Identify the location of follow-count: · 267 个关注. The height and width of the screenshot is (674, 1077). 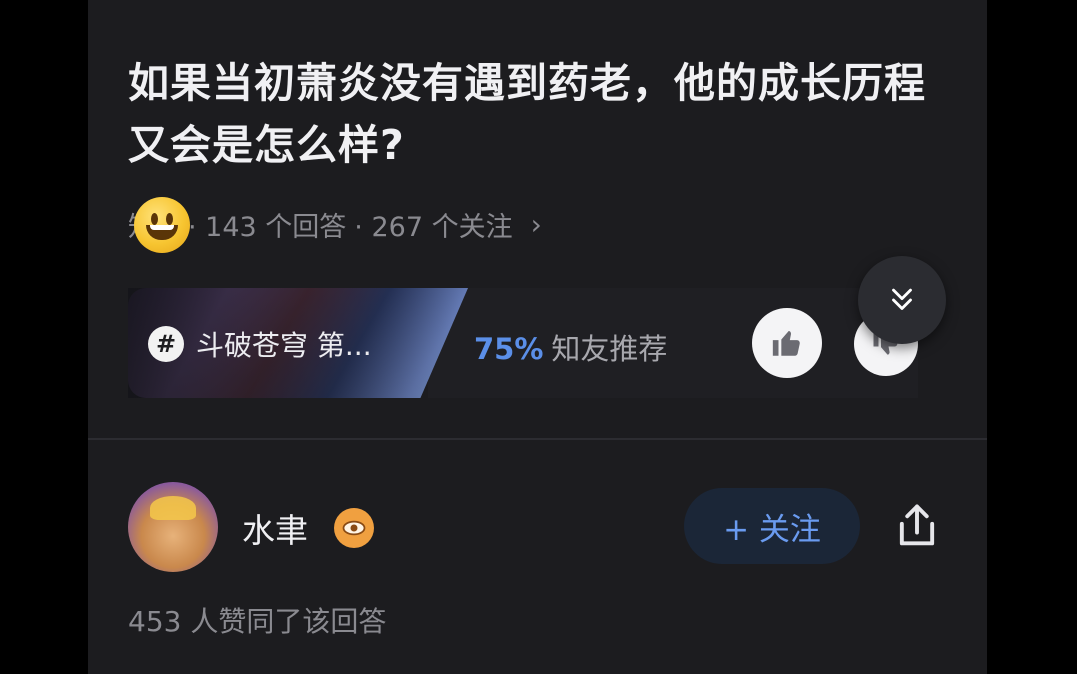
(433, 227).